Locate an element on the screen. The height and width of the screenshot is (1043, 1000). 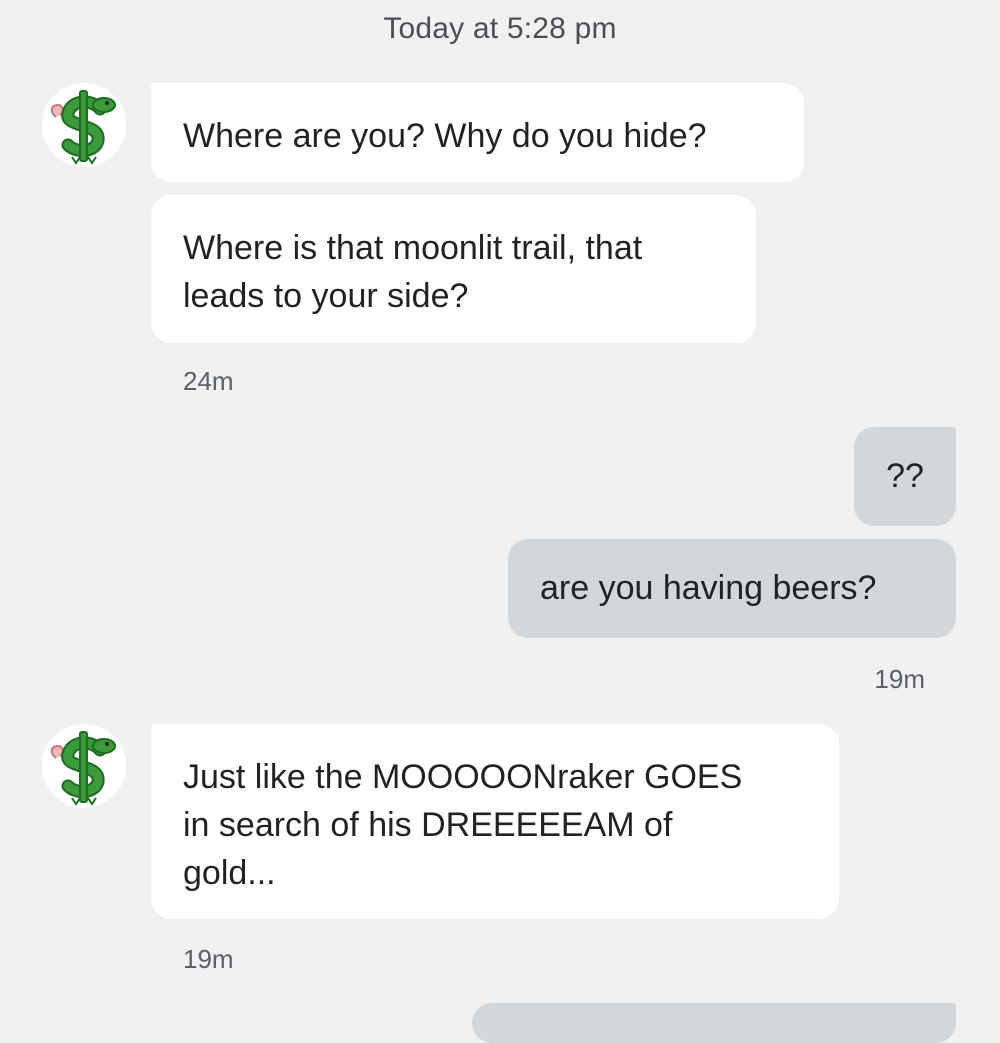
message-bubble: ?? is located at coordinates (905, 476).